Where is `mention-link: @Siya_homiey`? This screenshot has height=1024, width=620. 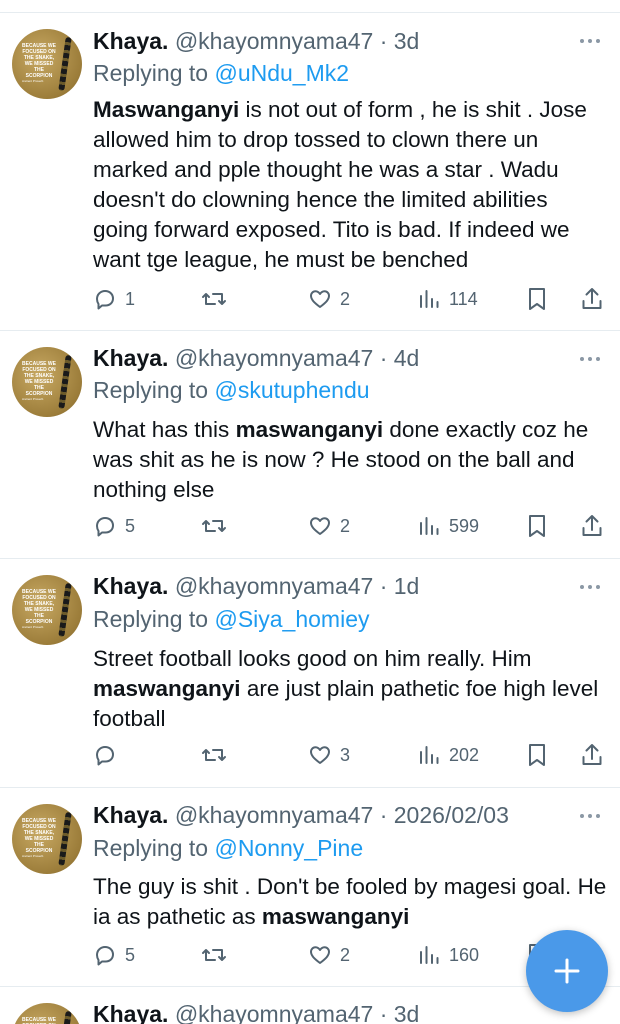 mention-link: @Siya_homiey is located at coordinates (291, 619).